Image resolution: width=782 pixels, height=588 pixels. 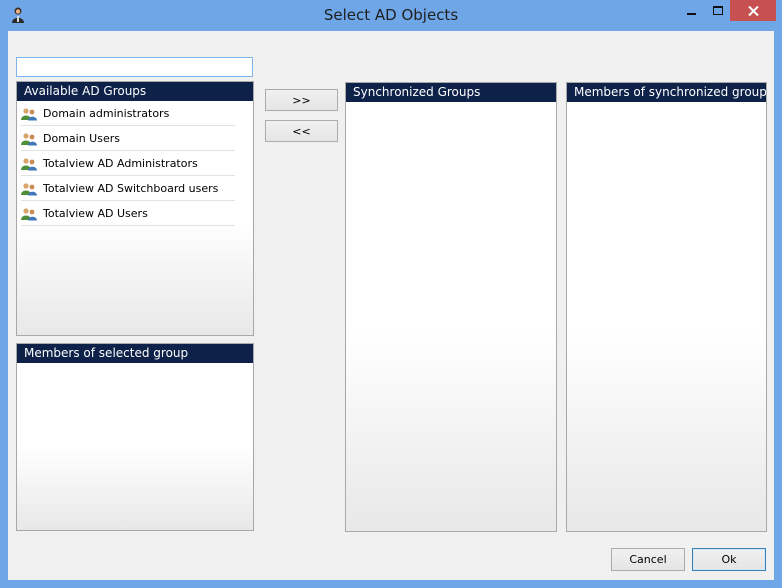 I want to click on available-groups-header: Available AD Groups, so click(x=135, y=91).